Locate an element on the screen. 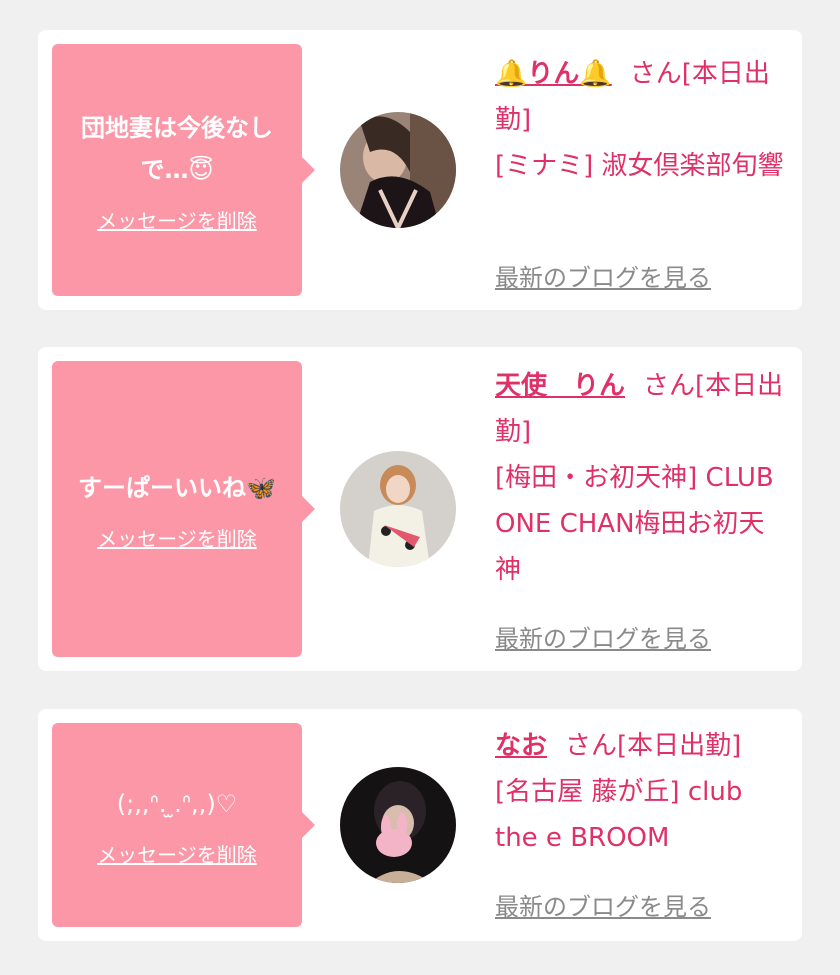 The image size is (840, 975). message-text: すーぱーいいね🦋 is located at coordinates (177, 487).